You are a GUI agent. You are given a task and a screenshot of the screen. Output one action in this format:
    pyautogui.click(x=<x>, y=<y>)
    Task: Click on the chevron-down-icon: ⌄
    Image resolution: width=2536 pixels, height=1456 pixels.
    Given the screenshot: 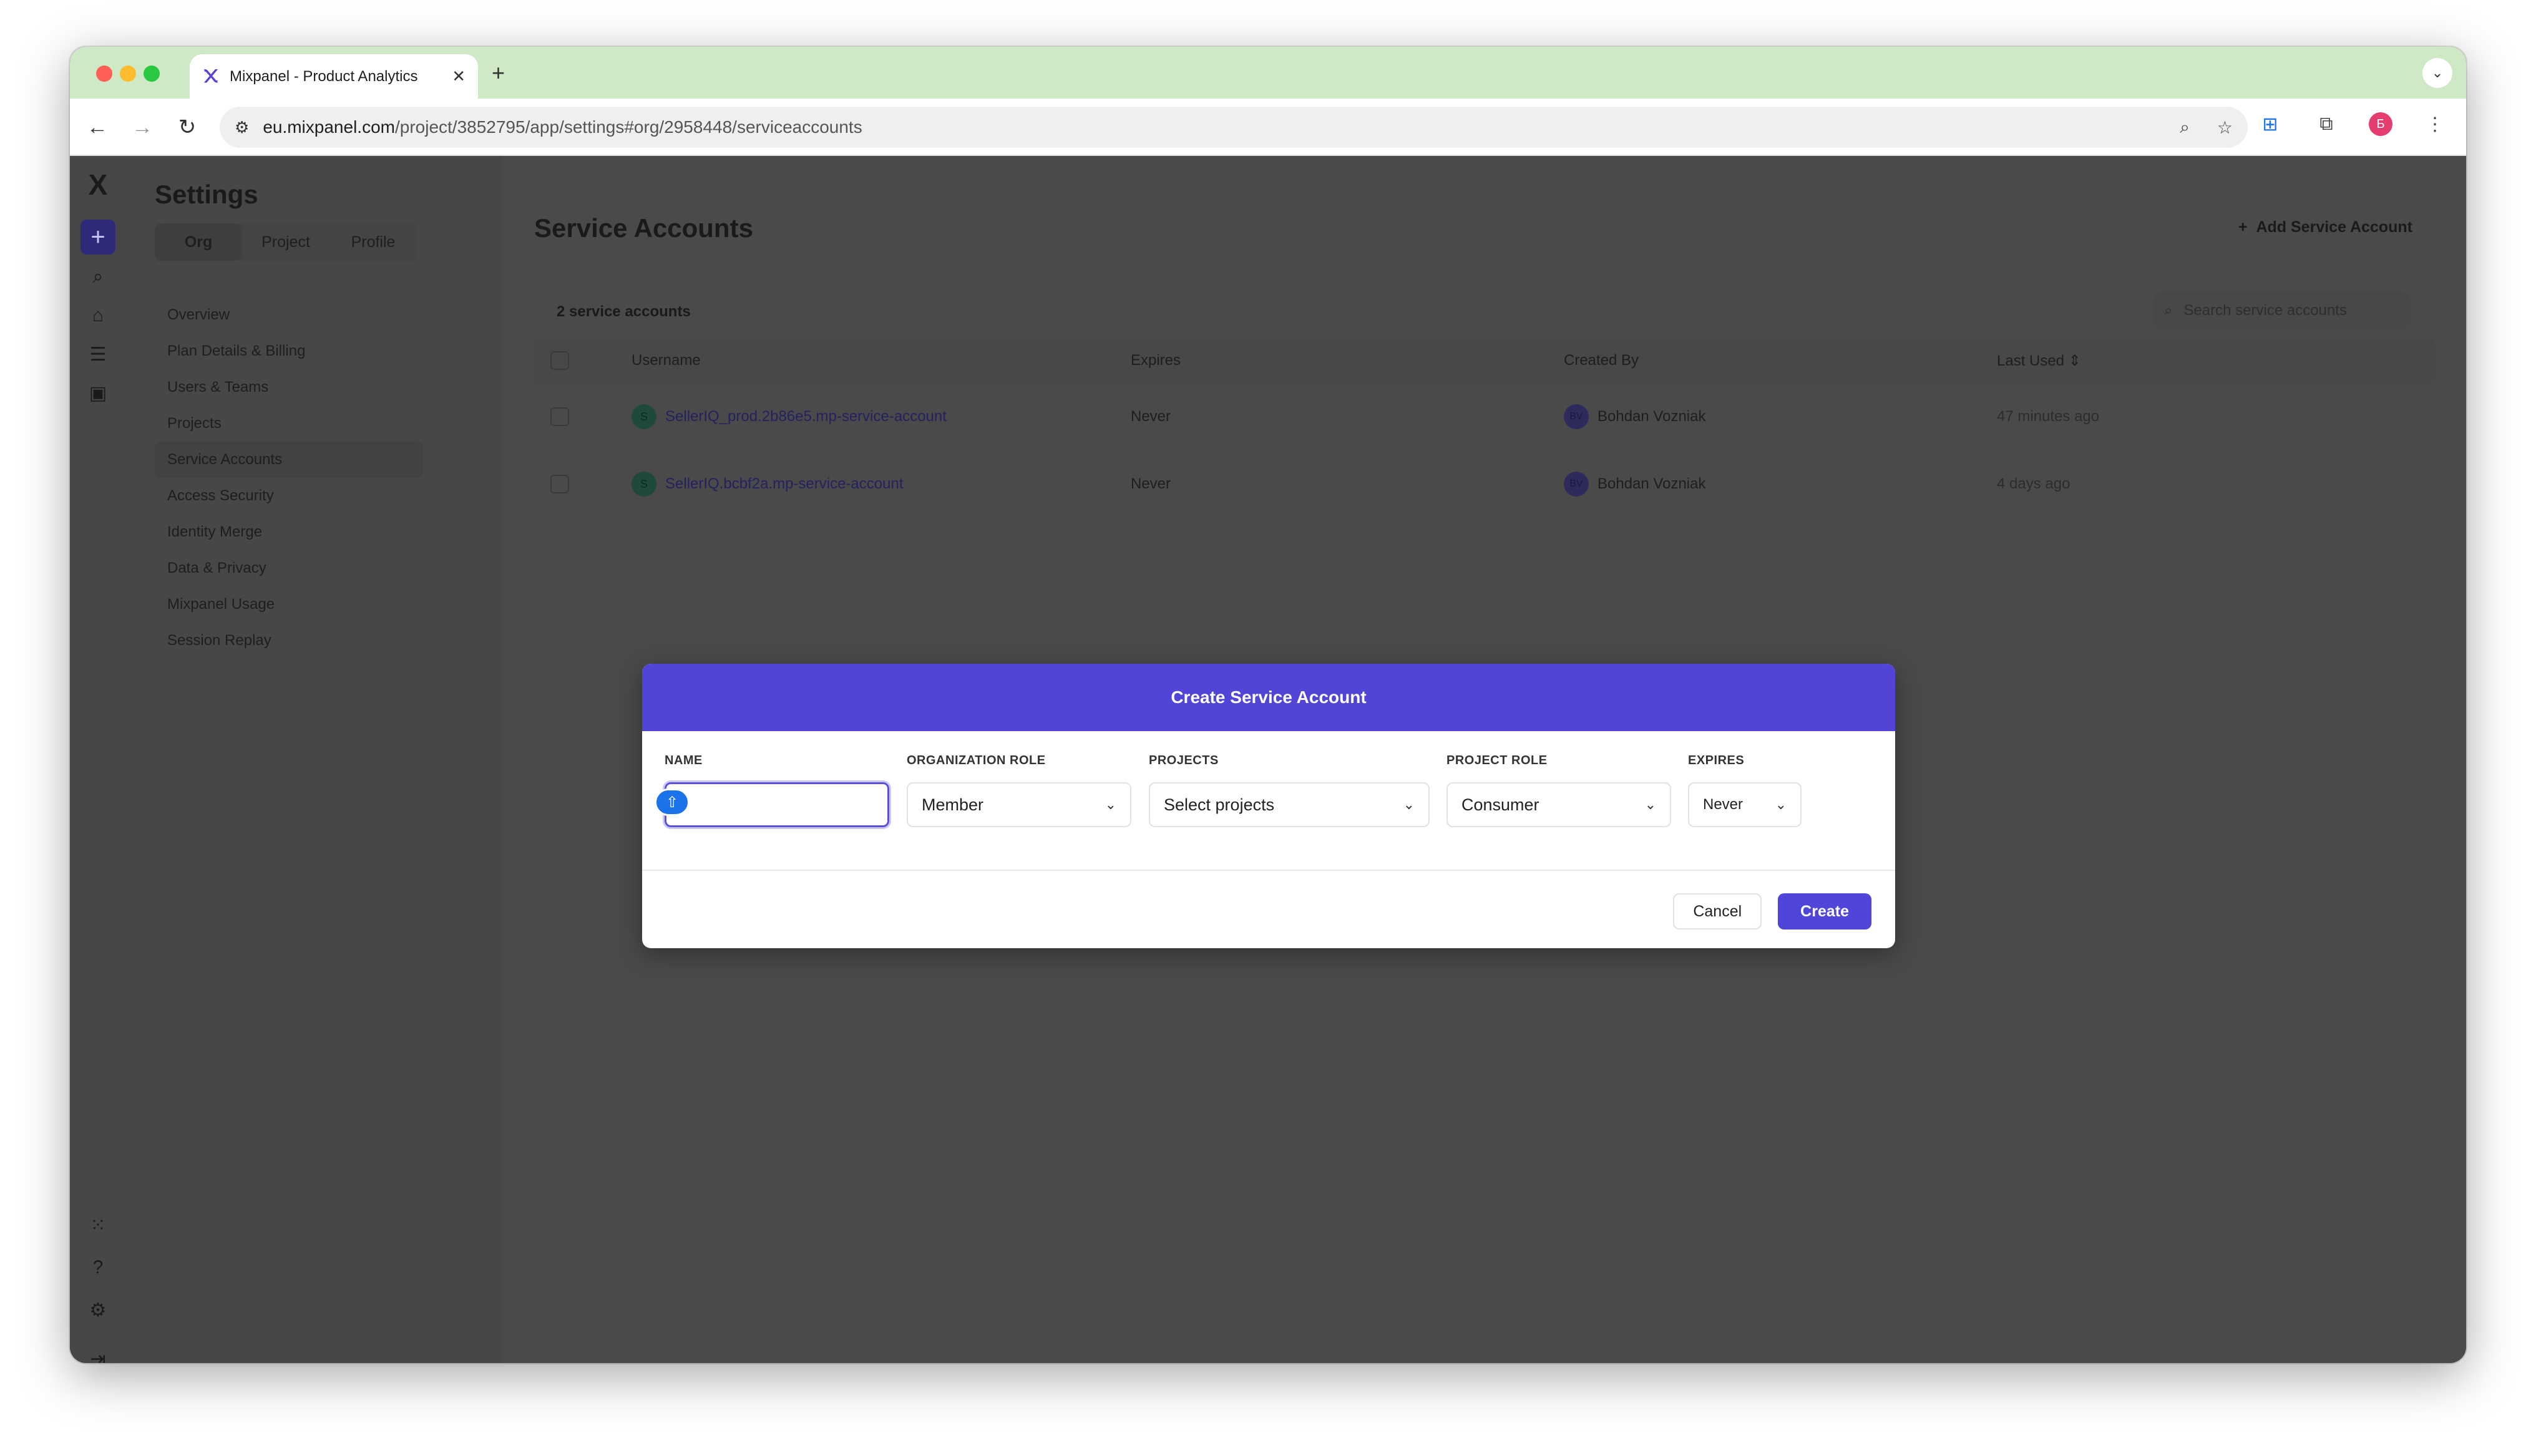 What is the action you would take?
    pyautogui.click(x=1409, y=805)
    